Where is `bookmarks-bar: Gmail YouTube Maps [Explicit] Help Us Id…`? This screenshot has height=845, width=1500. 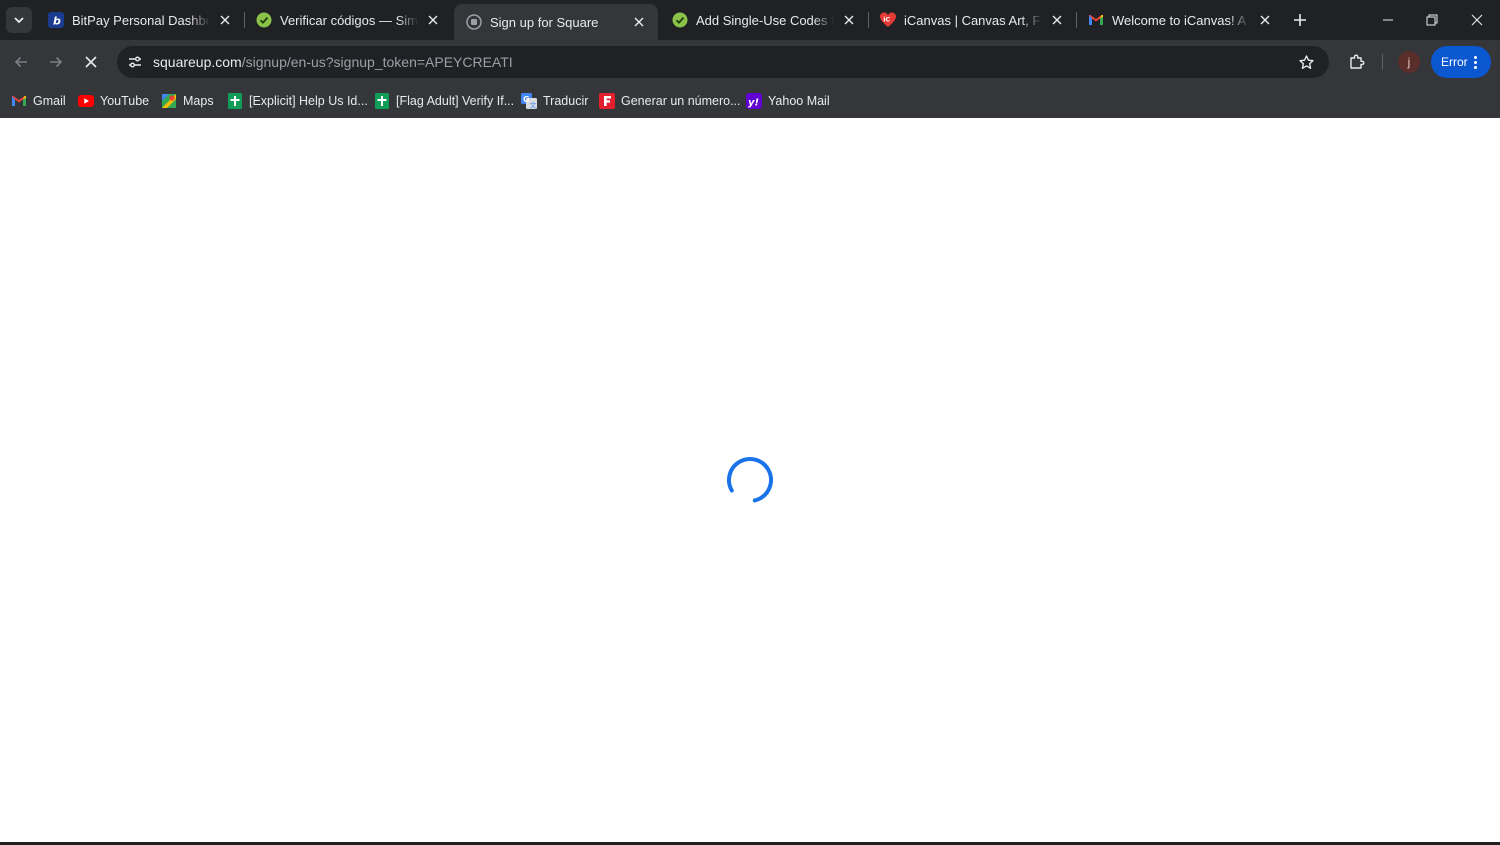
bookmarks-bar: Gmail YouTube Maps [Explicit] Help Us Id… is located at coordinates (750, 101).